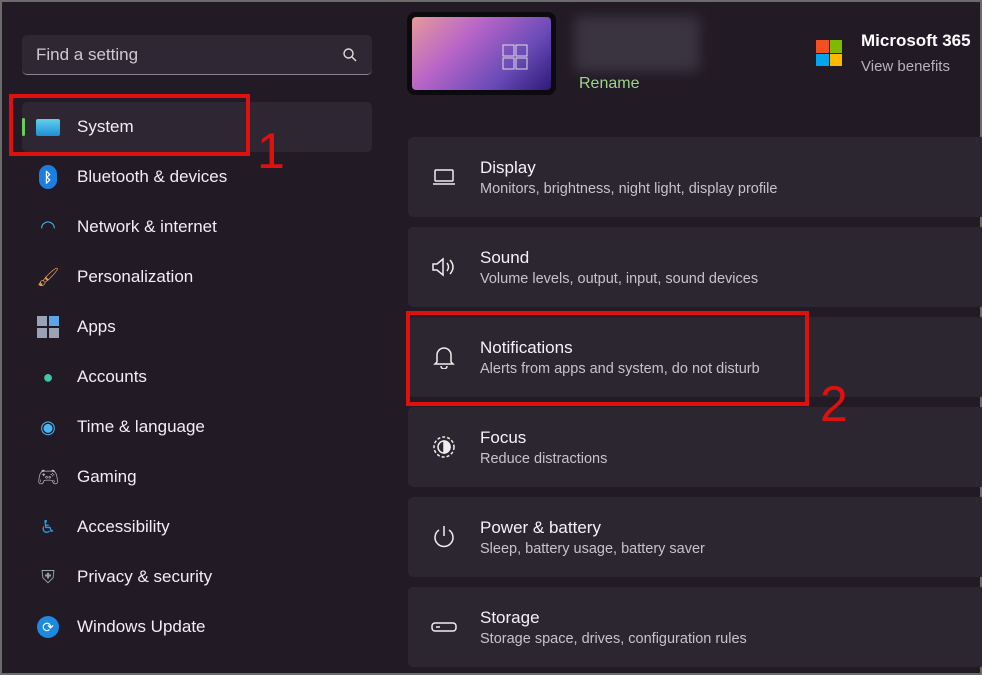 This screenshot has height=675, width=982. What do you see at coordinates (444, 537) in the screenshot?
I see `power-icon` at bounding box center [444, 537].